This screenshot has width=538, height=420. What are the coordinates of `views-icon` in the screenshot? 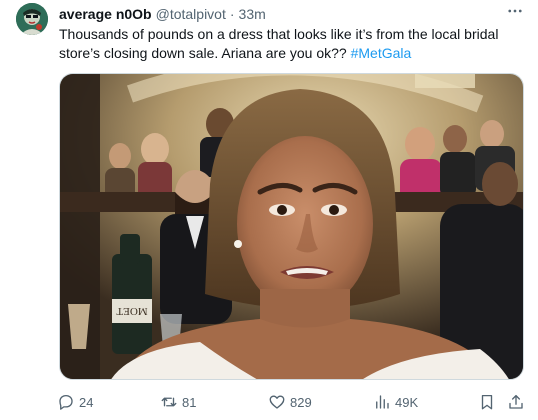 It's located at (382, 402).